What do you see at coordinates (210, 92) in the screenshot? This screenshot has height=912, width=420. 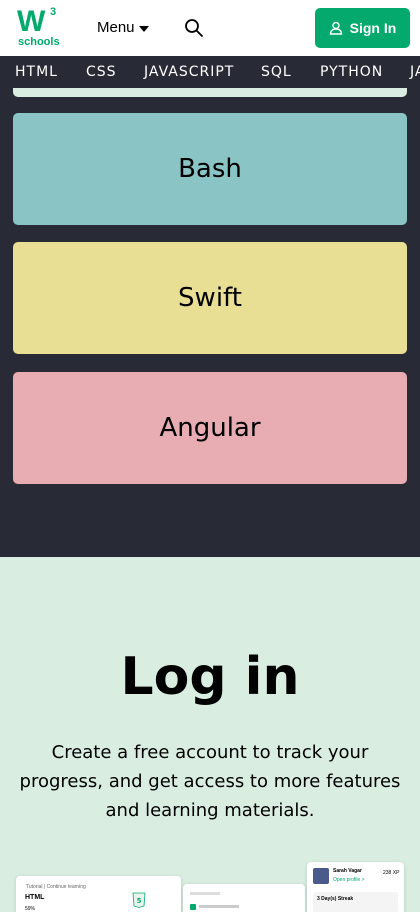 I see `card-partial` at bounding box center [210, 92].